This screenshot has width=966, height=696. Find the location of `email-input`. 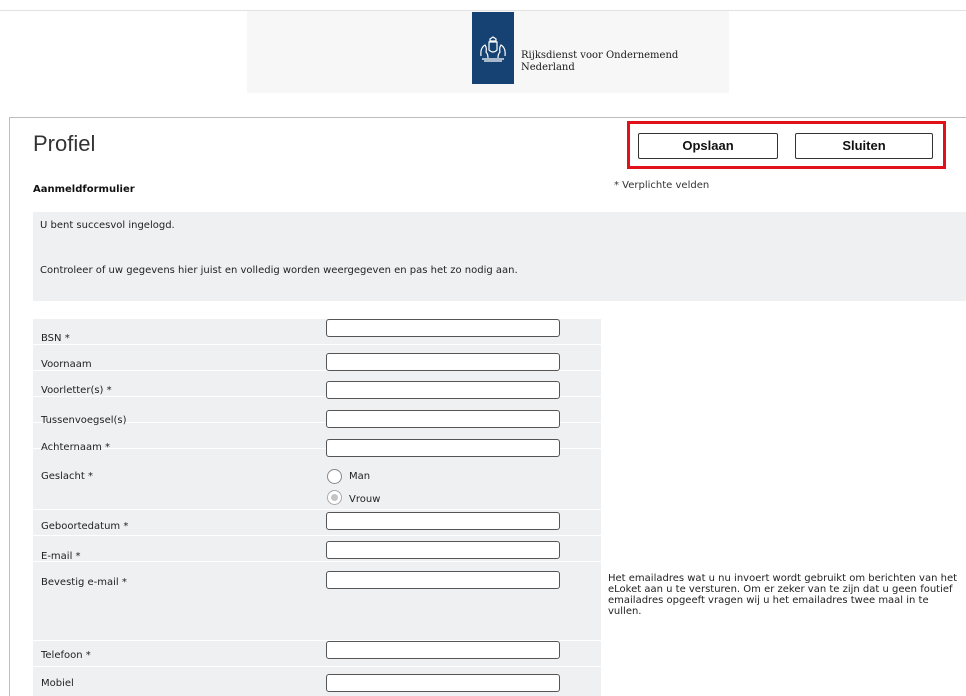

email-input is located at coordinates (443, 550).